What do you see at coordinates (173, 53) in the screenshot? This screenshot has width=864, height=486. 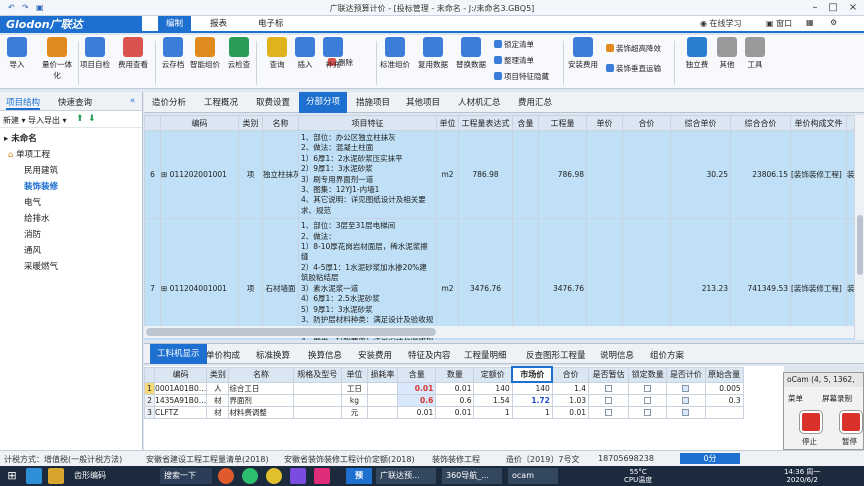 I see `ribbon-button-4: 云存档` at bounding box center [173, 53].